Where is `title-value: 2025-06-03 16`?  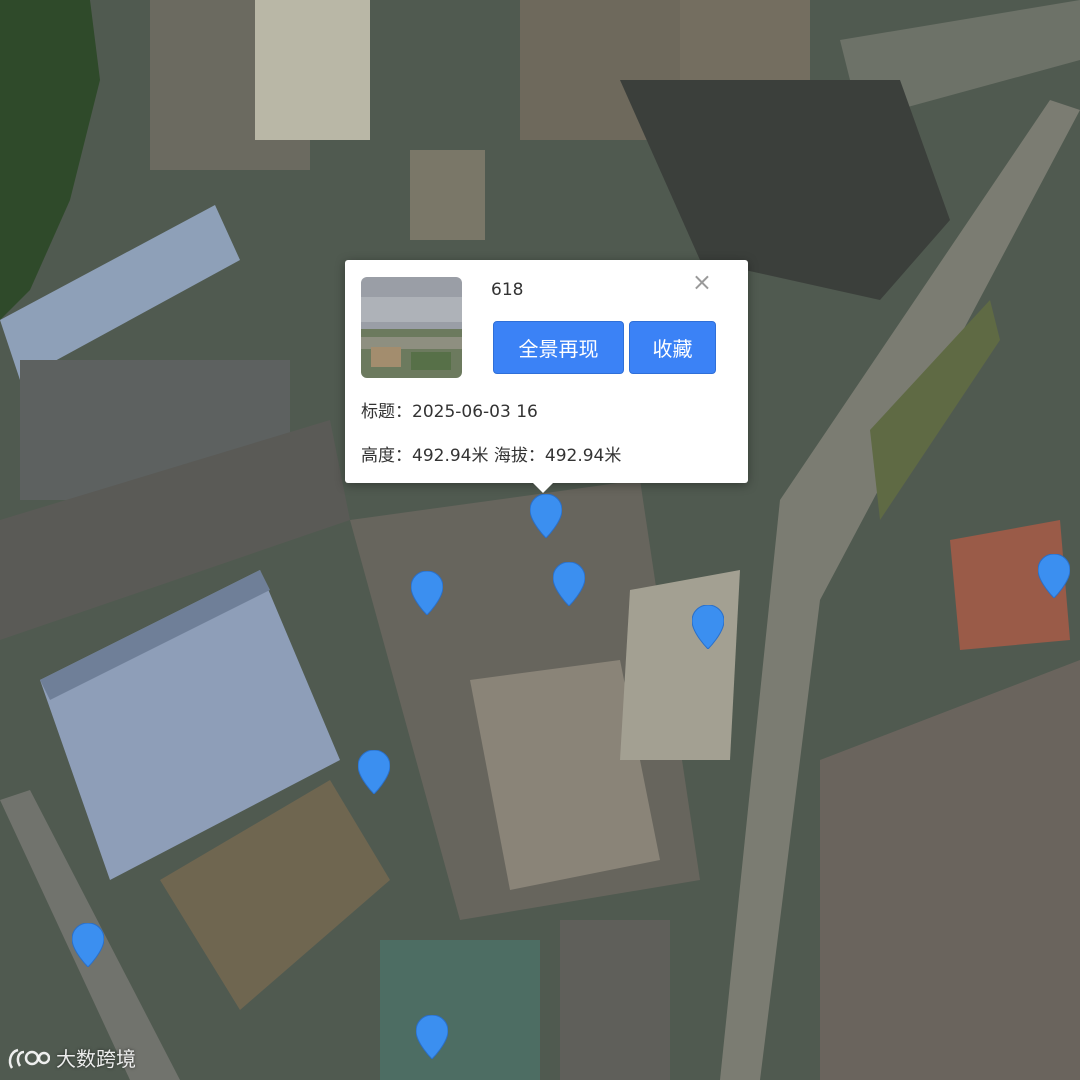
title-value: 2025-06-03 16 is located at coordinates (475, 412).